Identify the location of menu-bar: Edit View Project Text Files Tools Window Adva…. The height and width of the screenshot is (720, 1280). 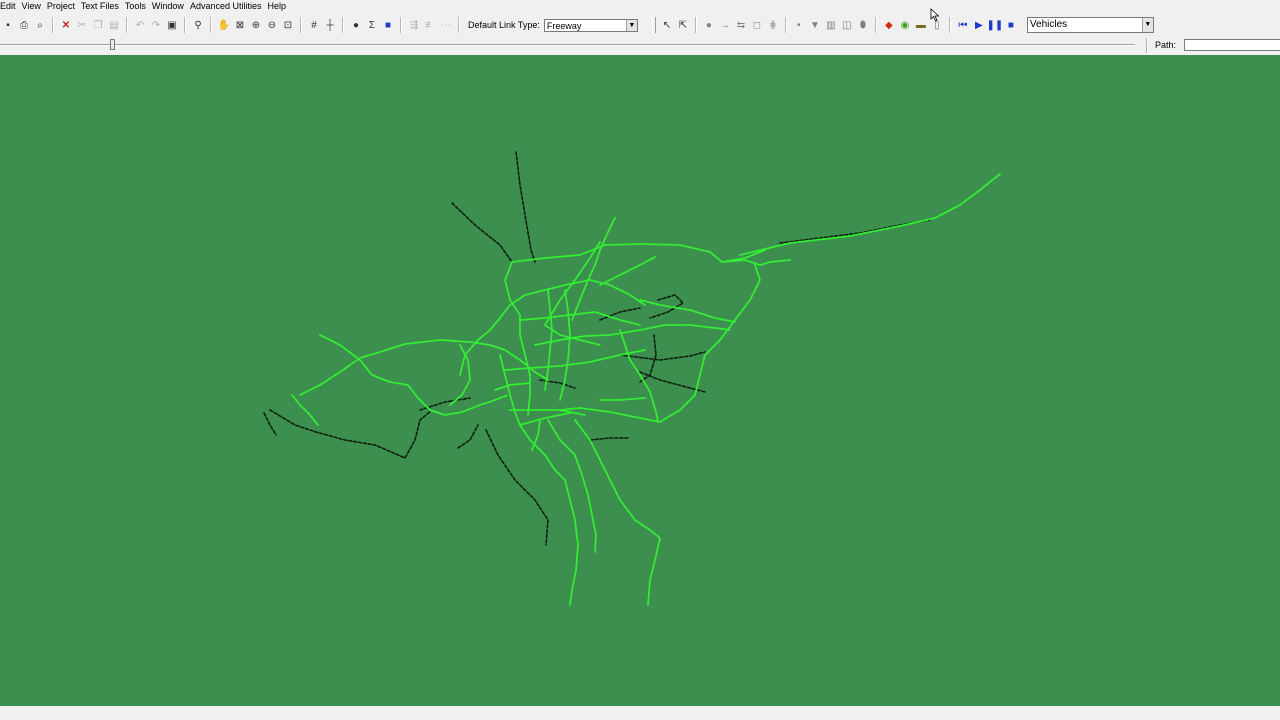
(640, 6).